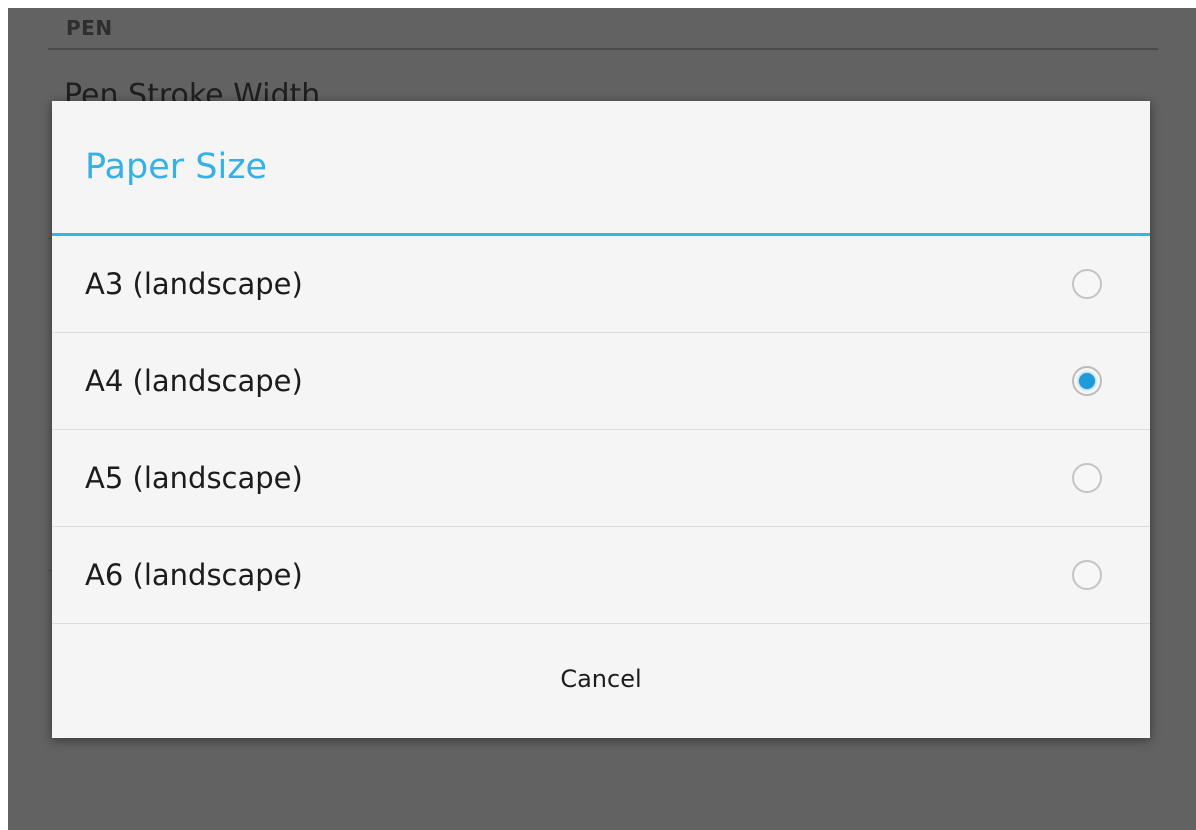 Image resolution: width=1196 pixels, height=830 pixels. I want to click on cancel-button: Cancel, so click(601, 678).